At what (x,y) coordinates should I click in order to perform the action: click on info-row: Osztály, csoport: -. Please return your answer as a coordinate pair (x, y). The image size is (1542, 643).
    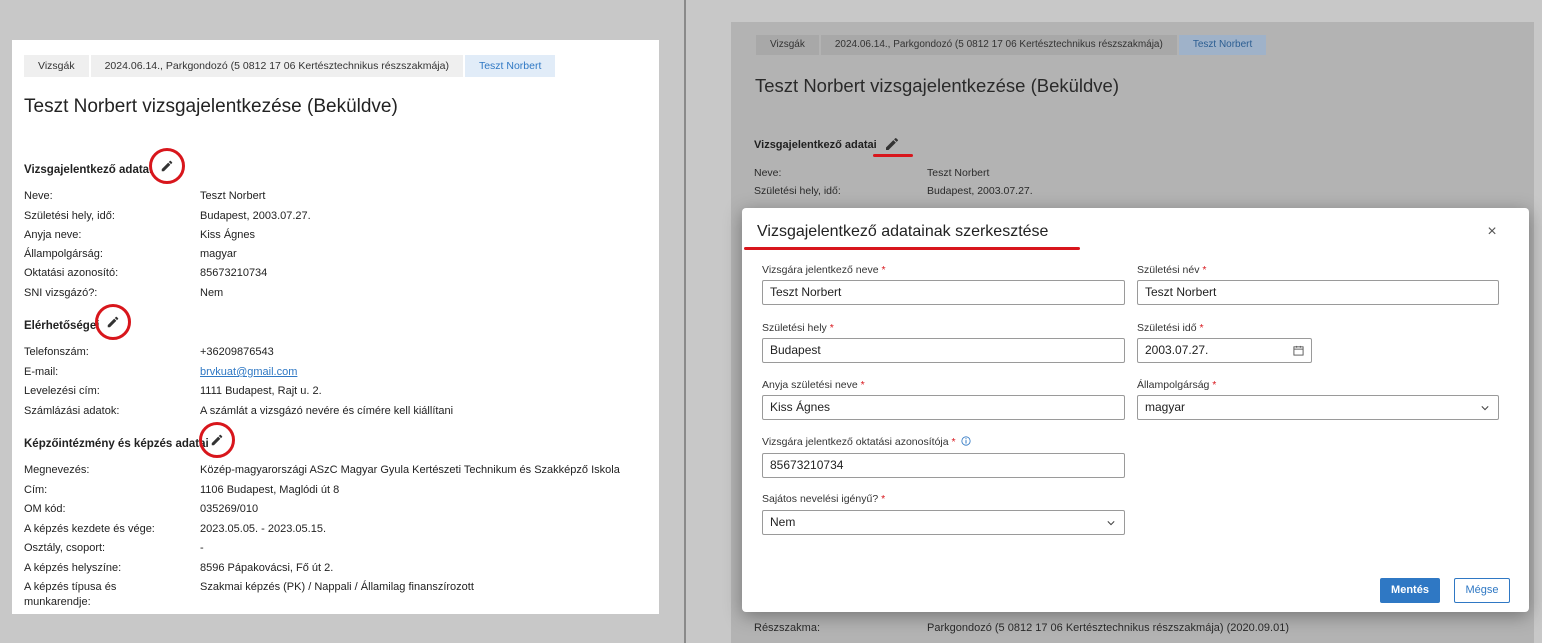
    Looking at the image, I should click on (114, 548).